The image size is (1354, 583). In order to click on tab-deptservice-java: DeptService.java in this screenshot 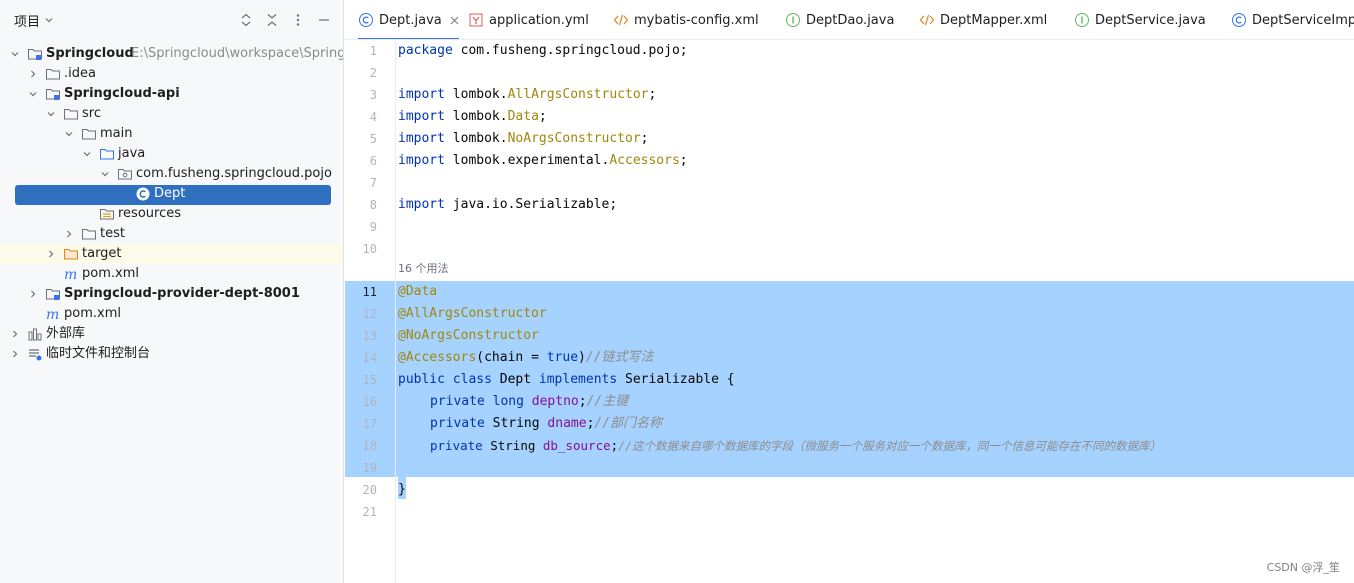, I will do `click(1140, 19)`.